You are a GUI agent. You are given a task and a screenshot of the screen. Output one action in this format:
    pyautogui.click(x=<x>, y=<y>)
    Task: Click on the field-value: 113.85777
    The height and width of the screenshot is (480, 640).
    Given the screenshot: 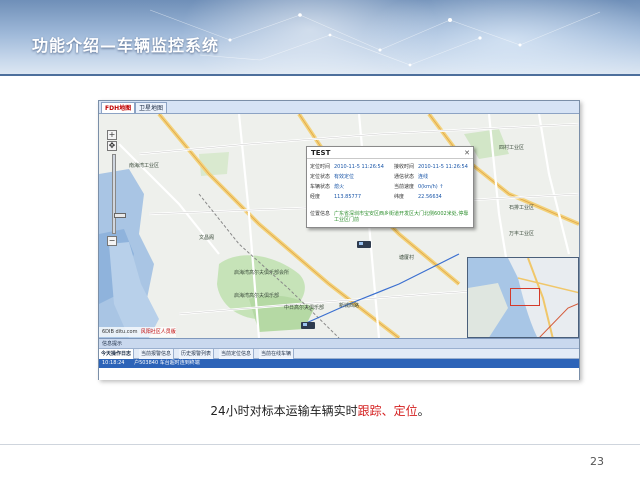 What is the action you would take?
    pyautogui.click(x=348, y=197)
    